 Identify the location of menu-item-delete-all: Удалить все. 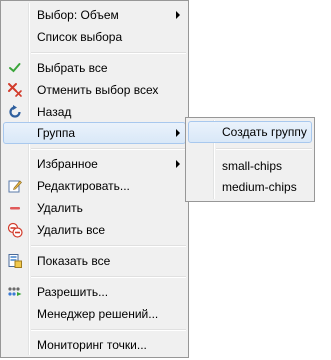
(94, 230).